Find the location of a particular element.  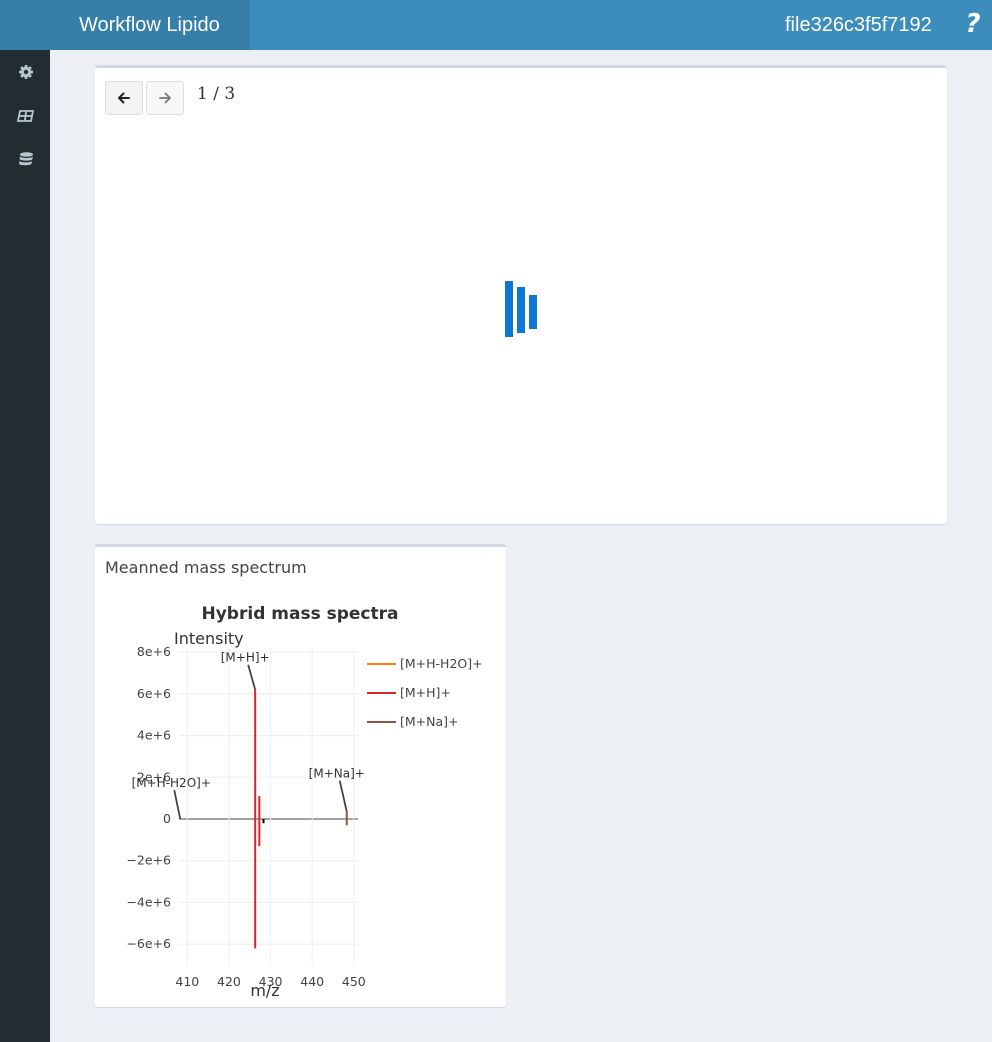

sidebar-item-table is located at coordinates (26, 116).